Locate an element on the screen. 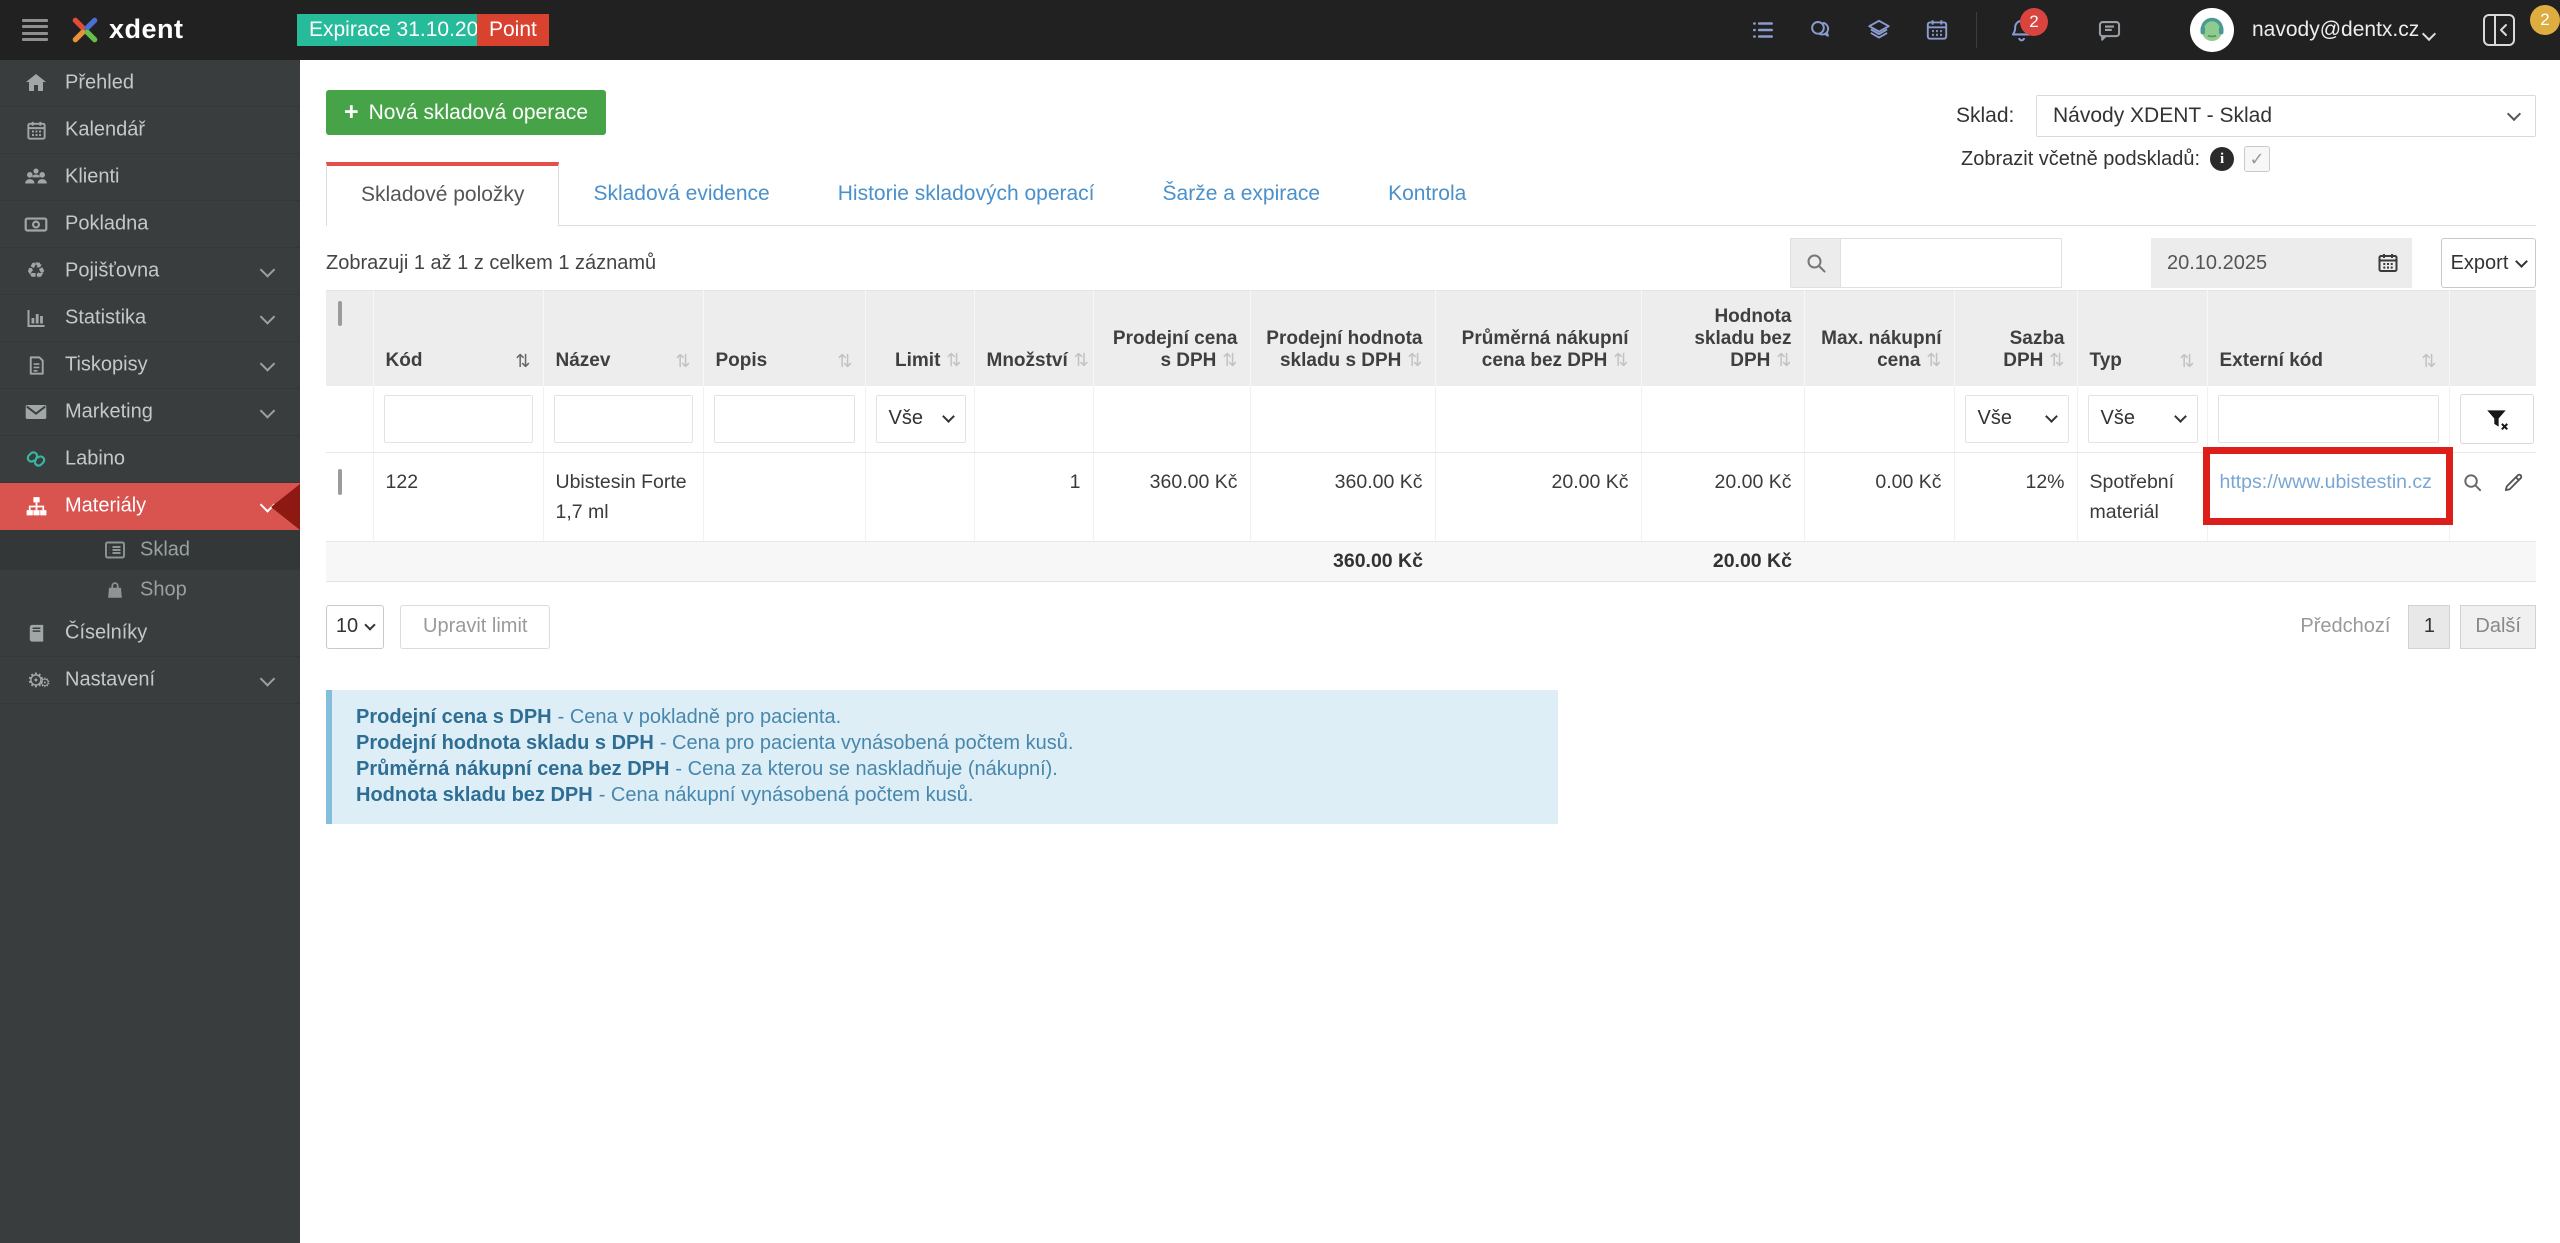 Image resolution: width=2560 pixels, height=1243 pixels. list-box-icon is located at coordinates (115, 550).